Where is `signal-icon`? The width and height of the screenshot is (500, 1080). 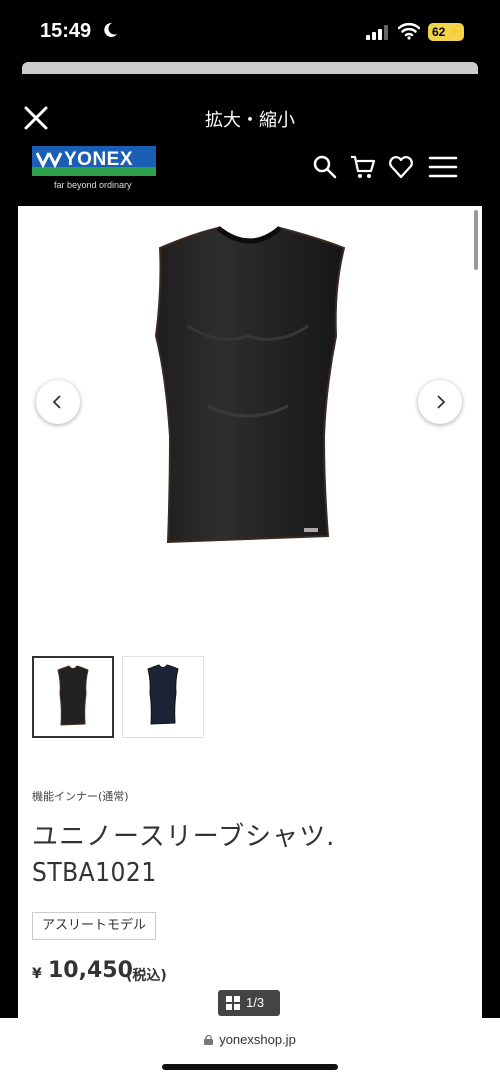 signal-icon is located at coordinates (377, 32).